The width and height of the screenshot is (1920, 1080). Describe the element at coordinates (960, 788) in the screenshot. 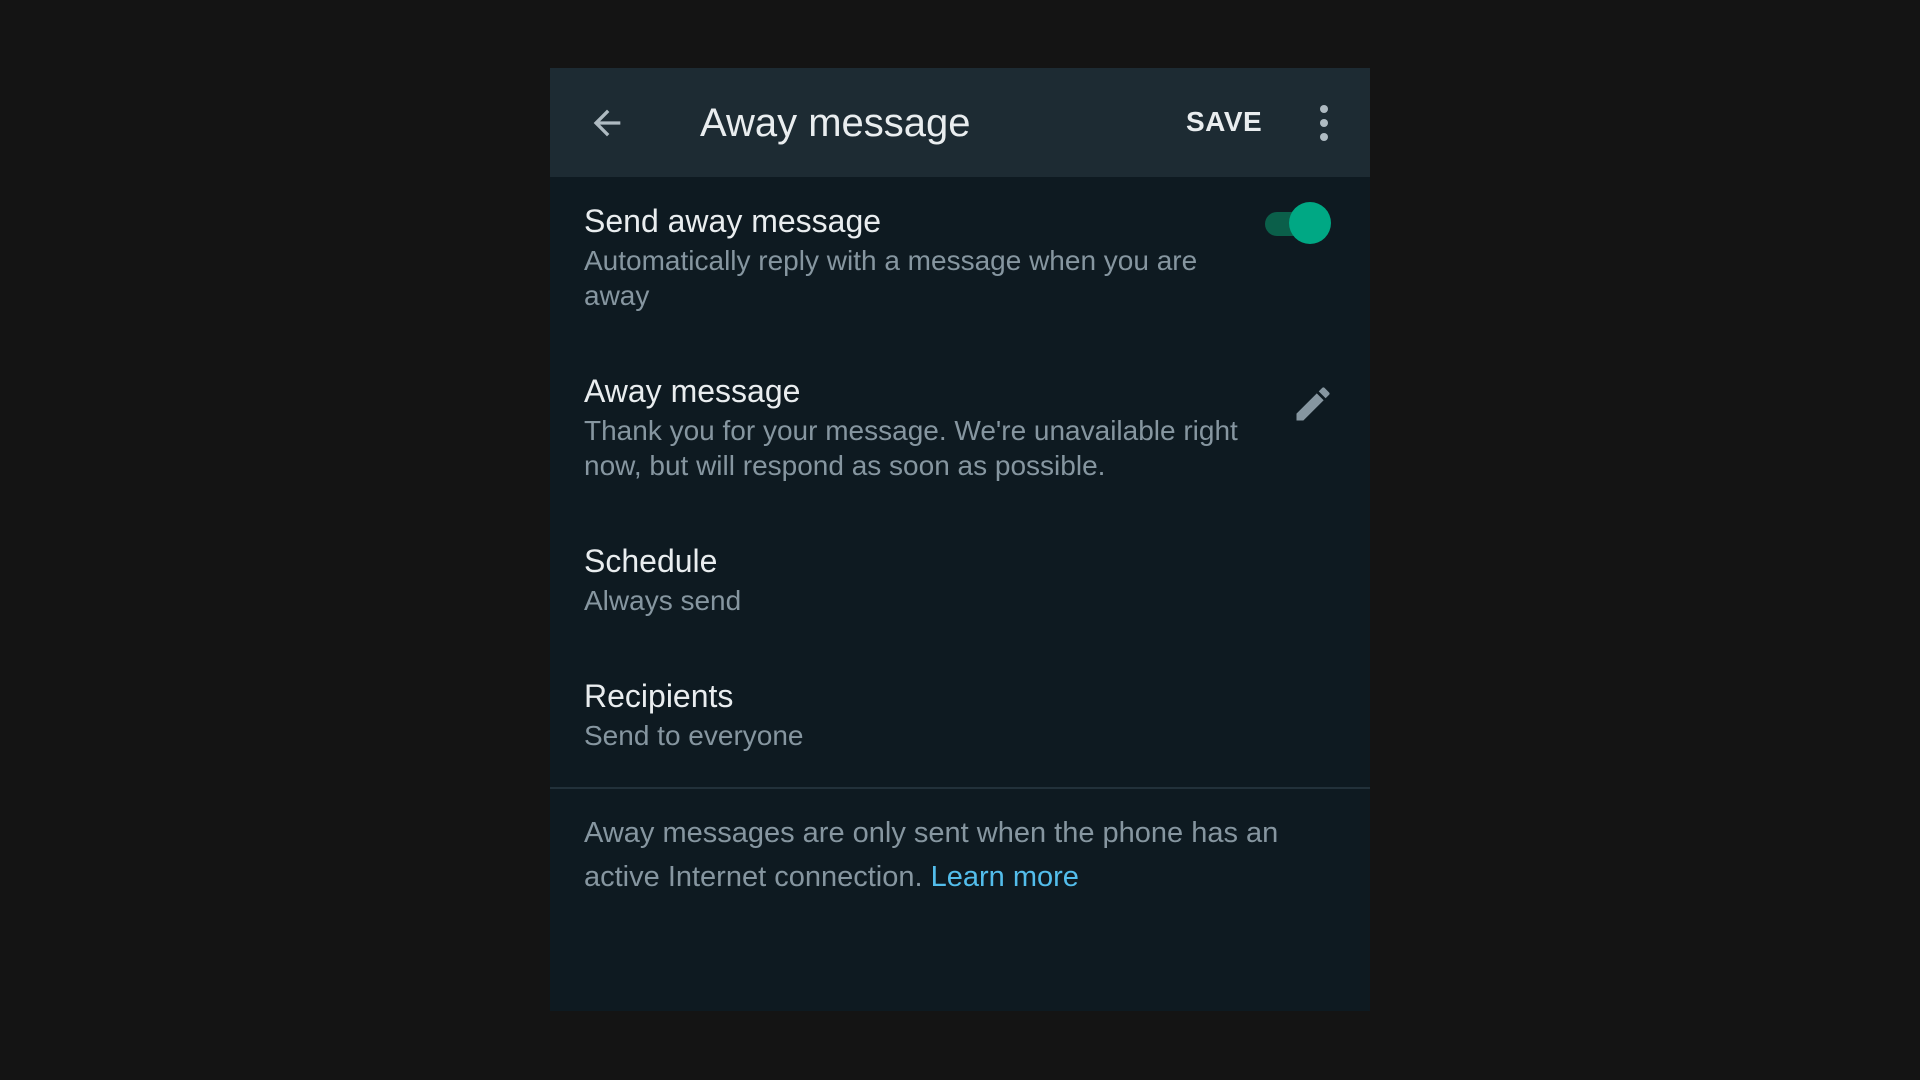

I see `divider` at that location.